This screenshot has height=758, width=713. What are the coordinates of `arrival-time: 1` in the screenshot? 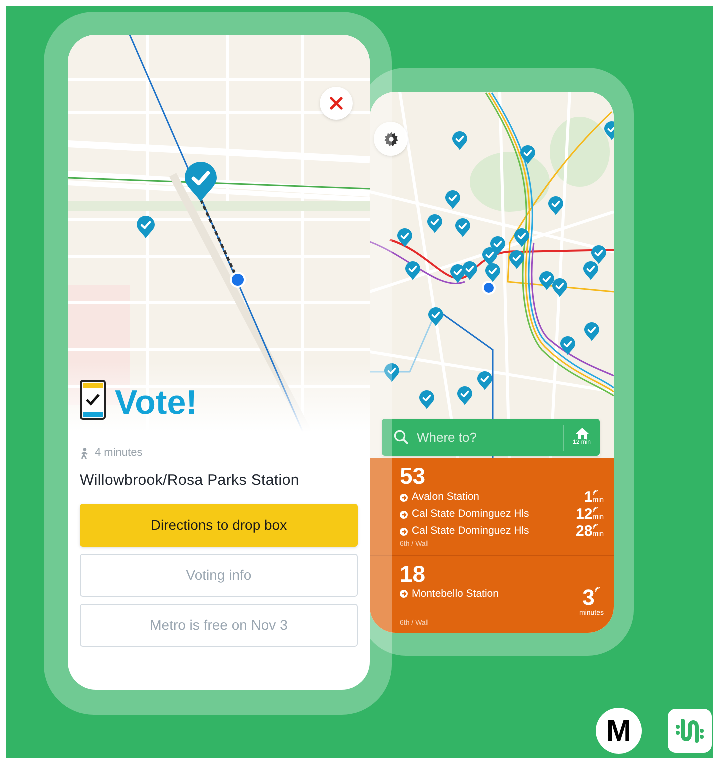 It's located at (588, 497).